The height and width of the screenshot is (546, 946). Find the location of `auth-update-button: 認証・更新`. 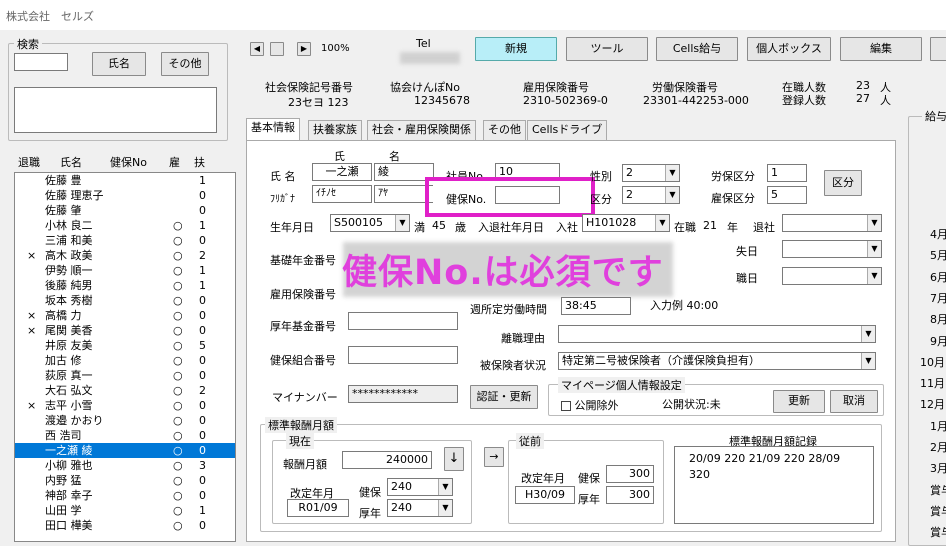

auth-update-button: 認証・更新 is located at coordinates (504, 397).